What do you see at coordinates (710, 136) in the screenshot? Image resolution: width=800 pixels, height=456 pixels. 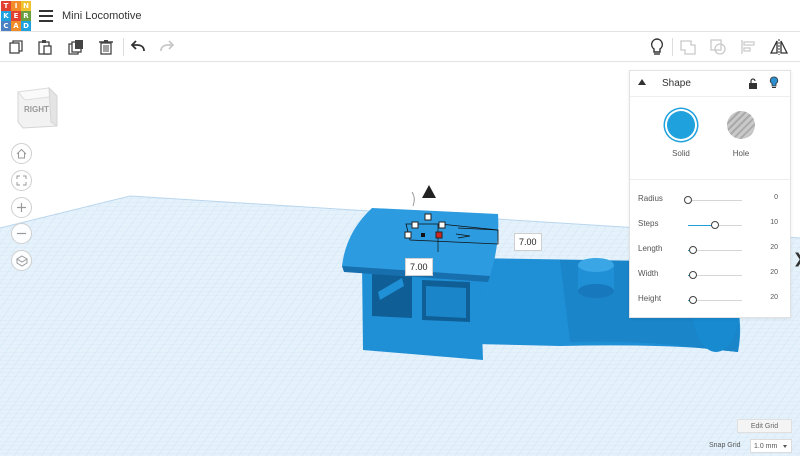 I see `shape-type-selector: Solid Hole` at bounding box center [710, 136].